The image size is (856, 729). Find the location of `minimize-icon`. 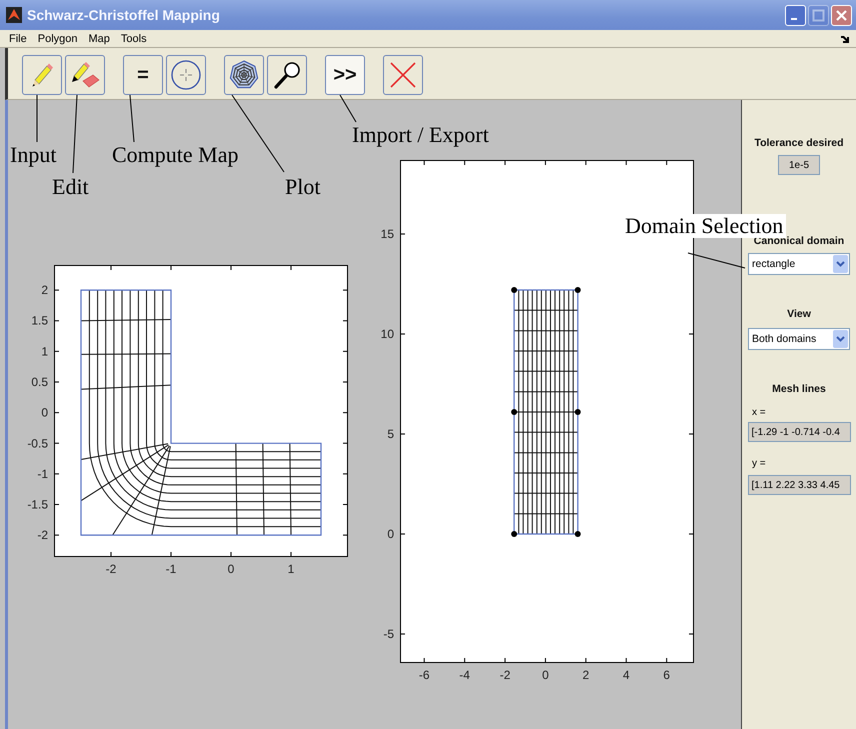

minimize-icon is located at coordinates (794, 19).